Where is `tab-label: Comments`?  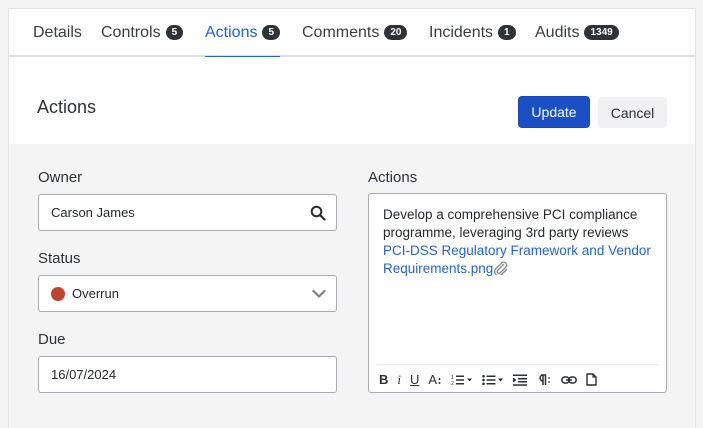
tab-label: Comments is located at coordinates (341, 32).